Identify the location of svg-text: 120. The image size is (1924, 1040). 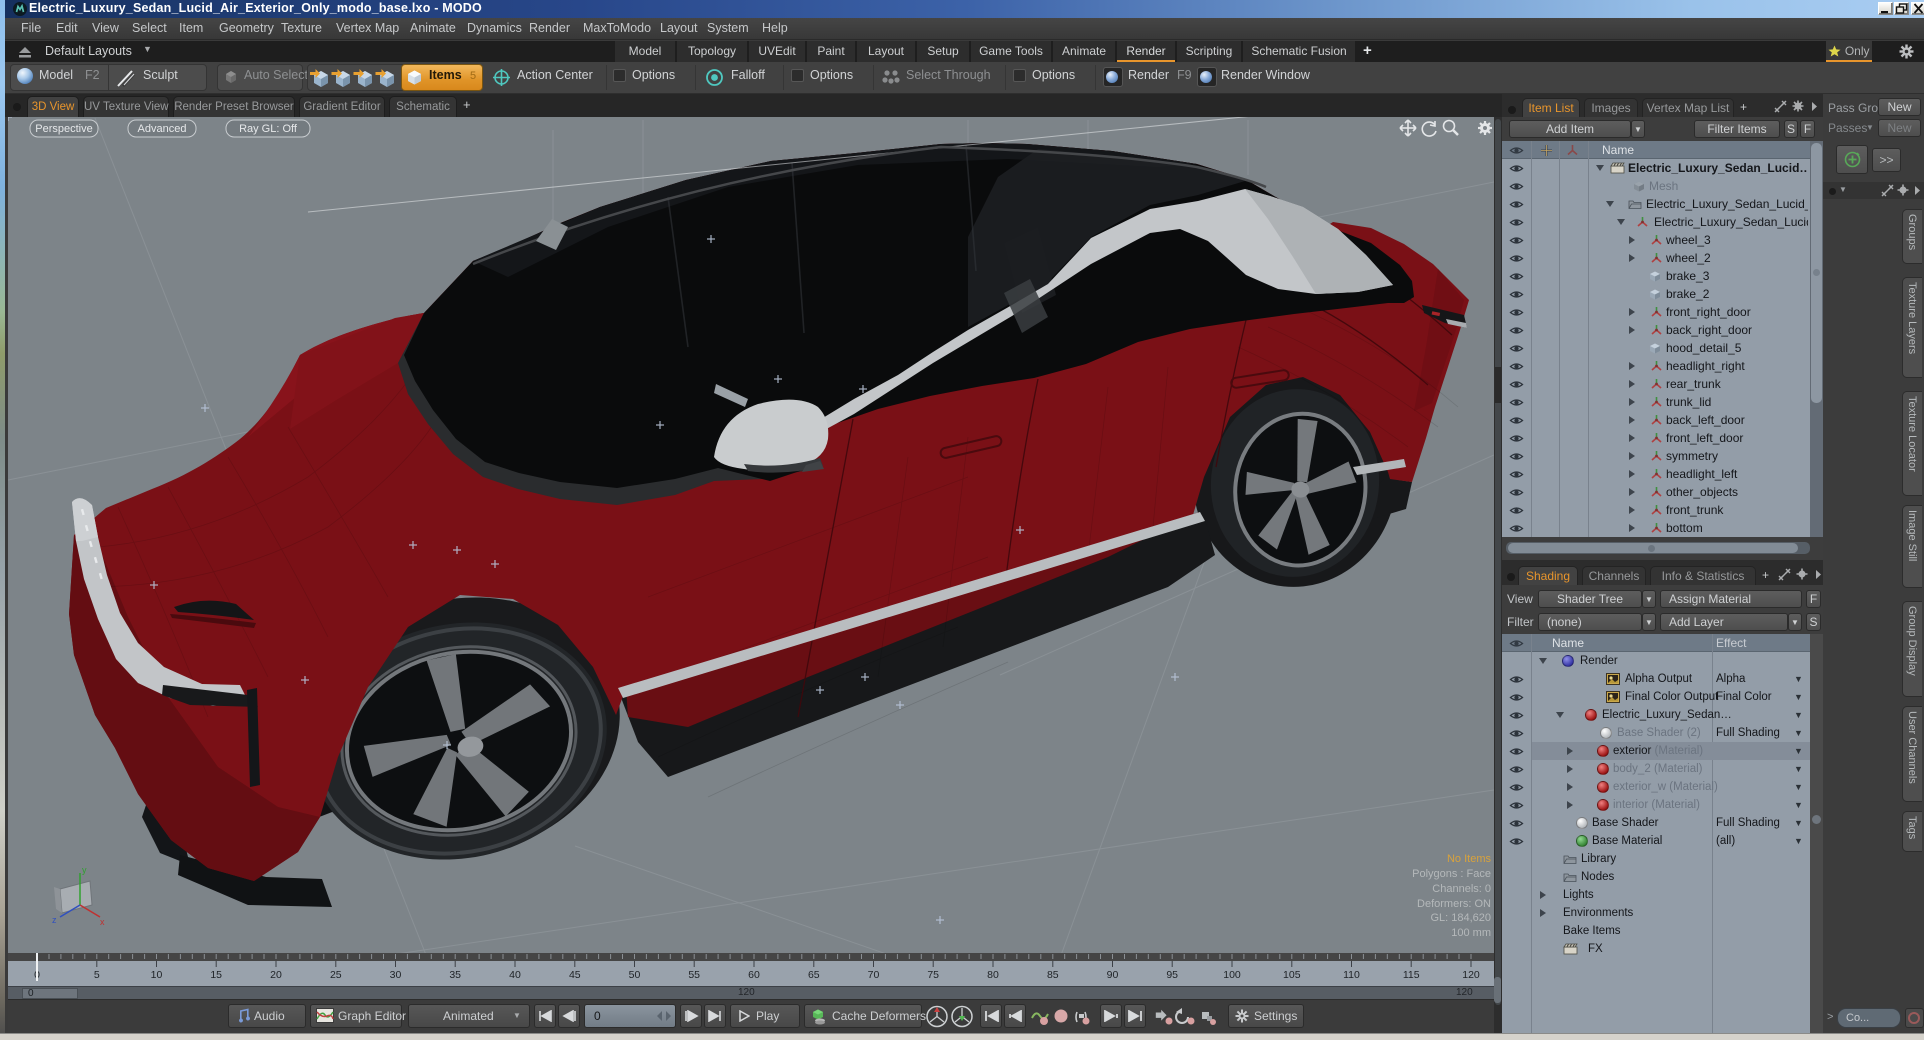
(1471, 975).